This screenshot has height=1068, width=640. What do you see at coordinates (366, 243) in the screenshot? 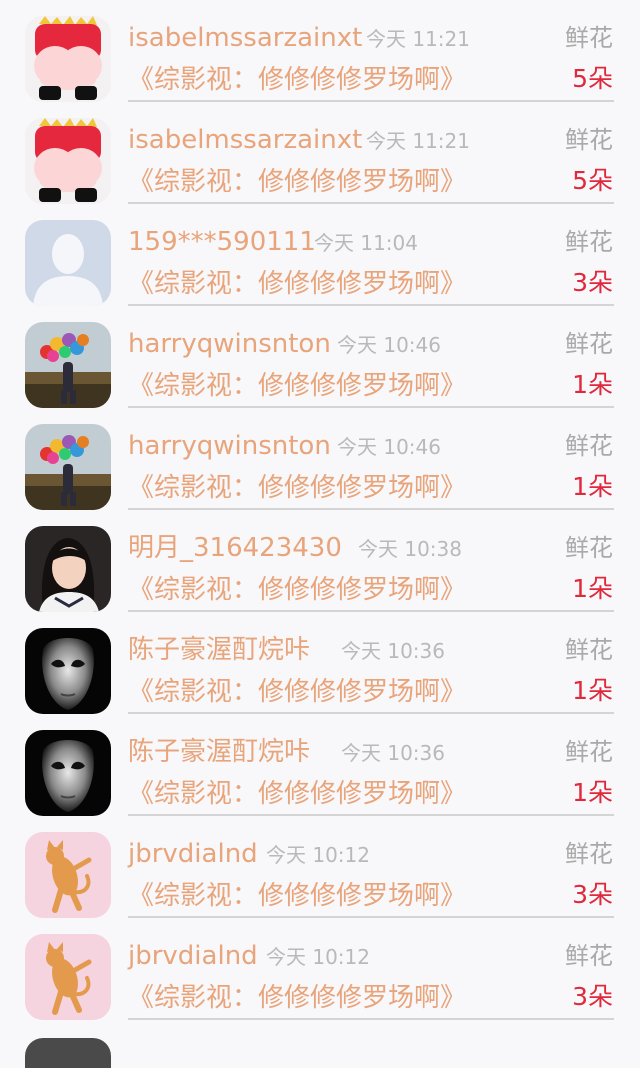
I see `timestamp: 今天 11:04` at bounding box center [366, 243].